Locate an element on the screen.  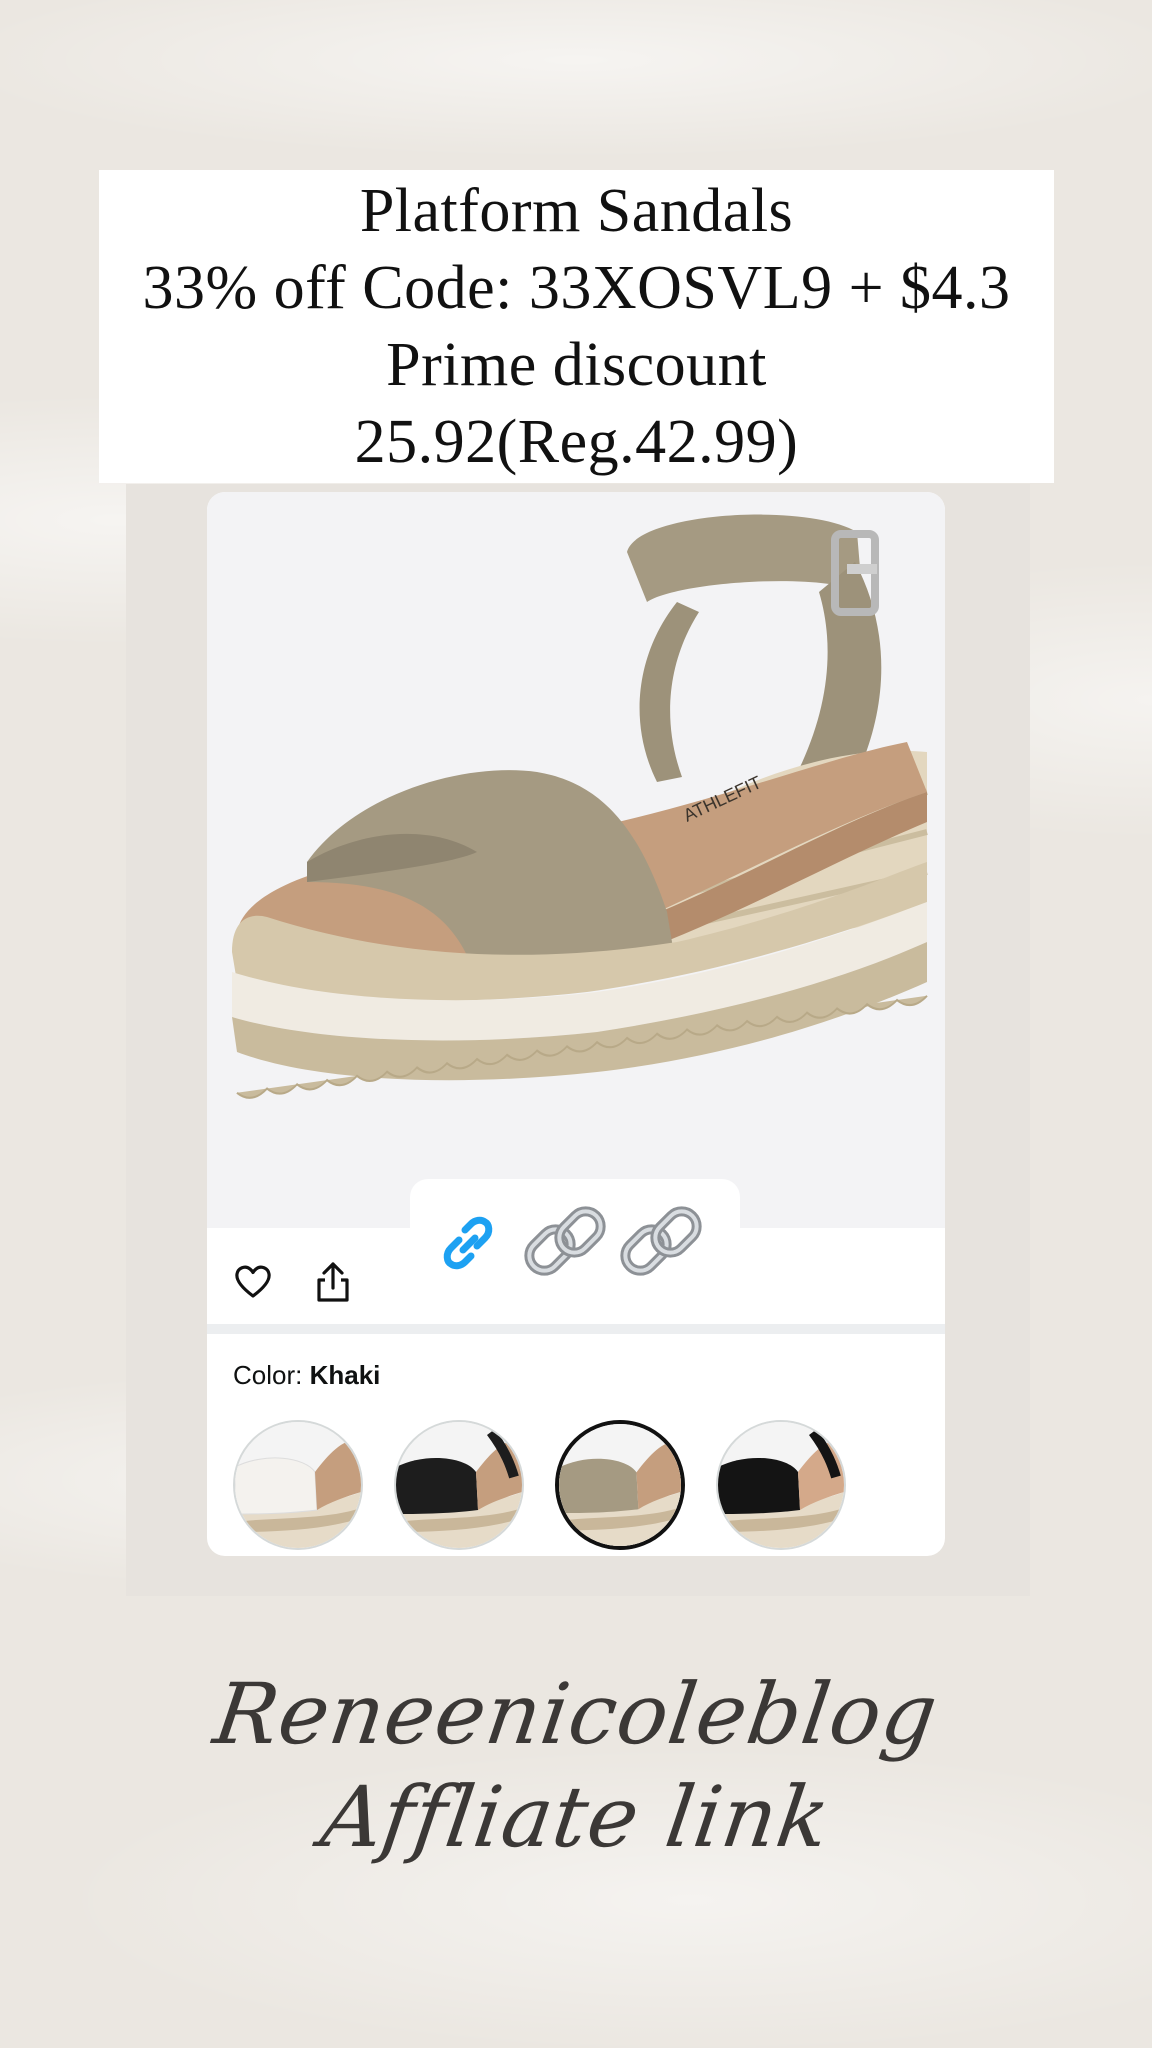
link-icon is located at coordinates (468, 1243).